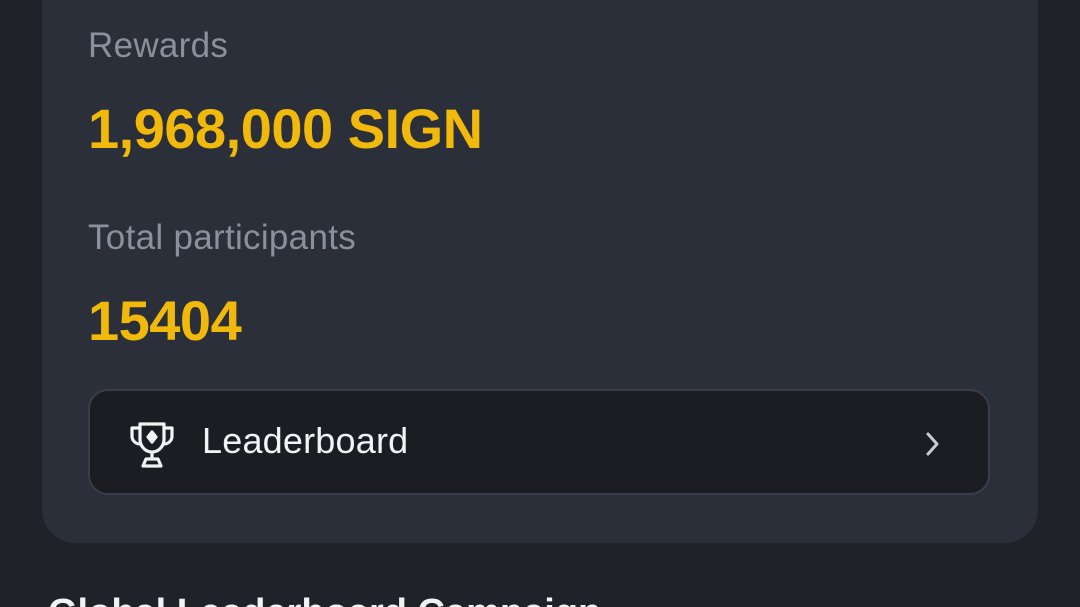 The image size is (1080, 607). What do you see at coordinates (305, 440) in the screenshot?
I see `leaderboard-label: Leaderboard` at bounding box center [305, 440].